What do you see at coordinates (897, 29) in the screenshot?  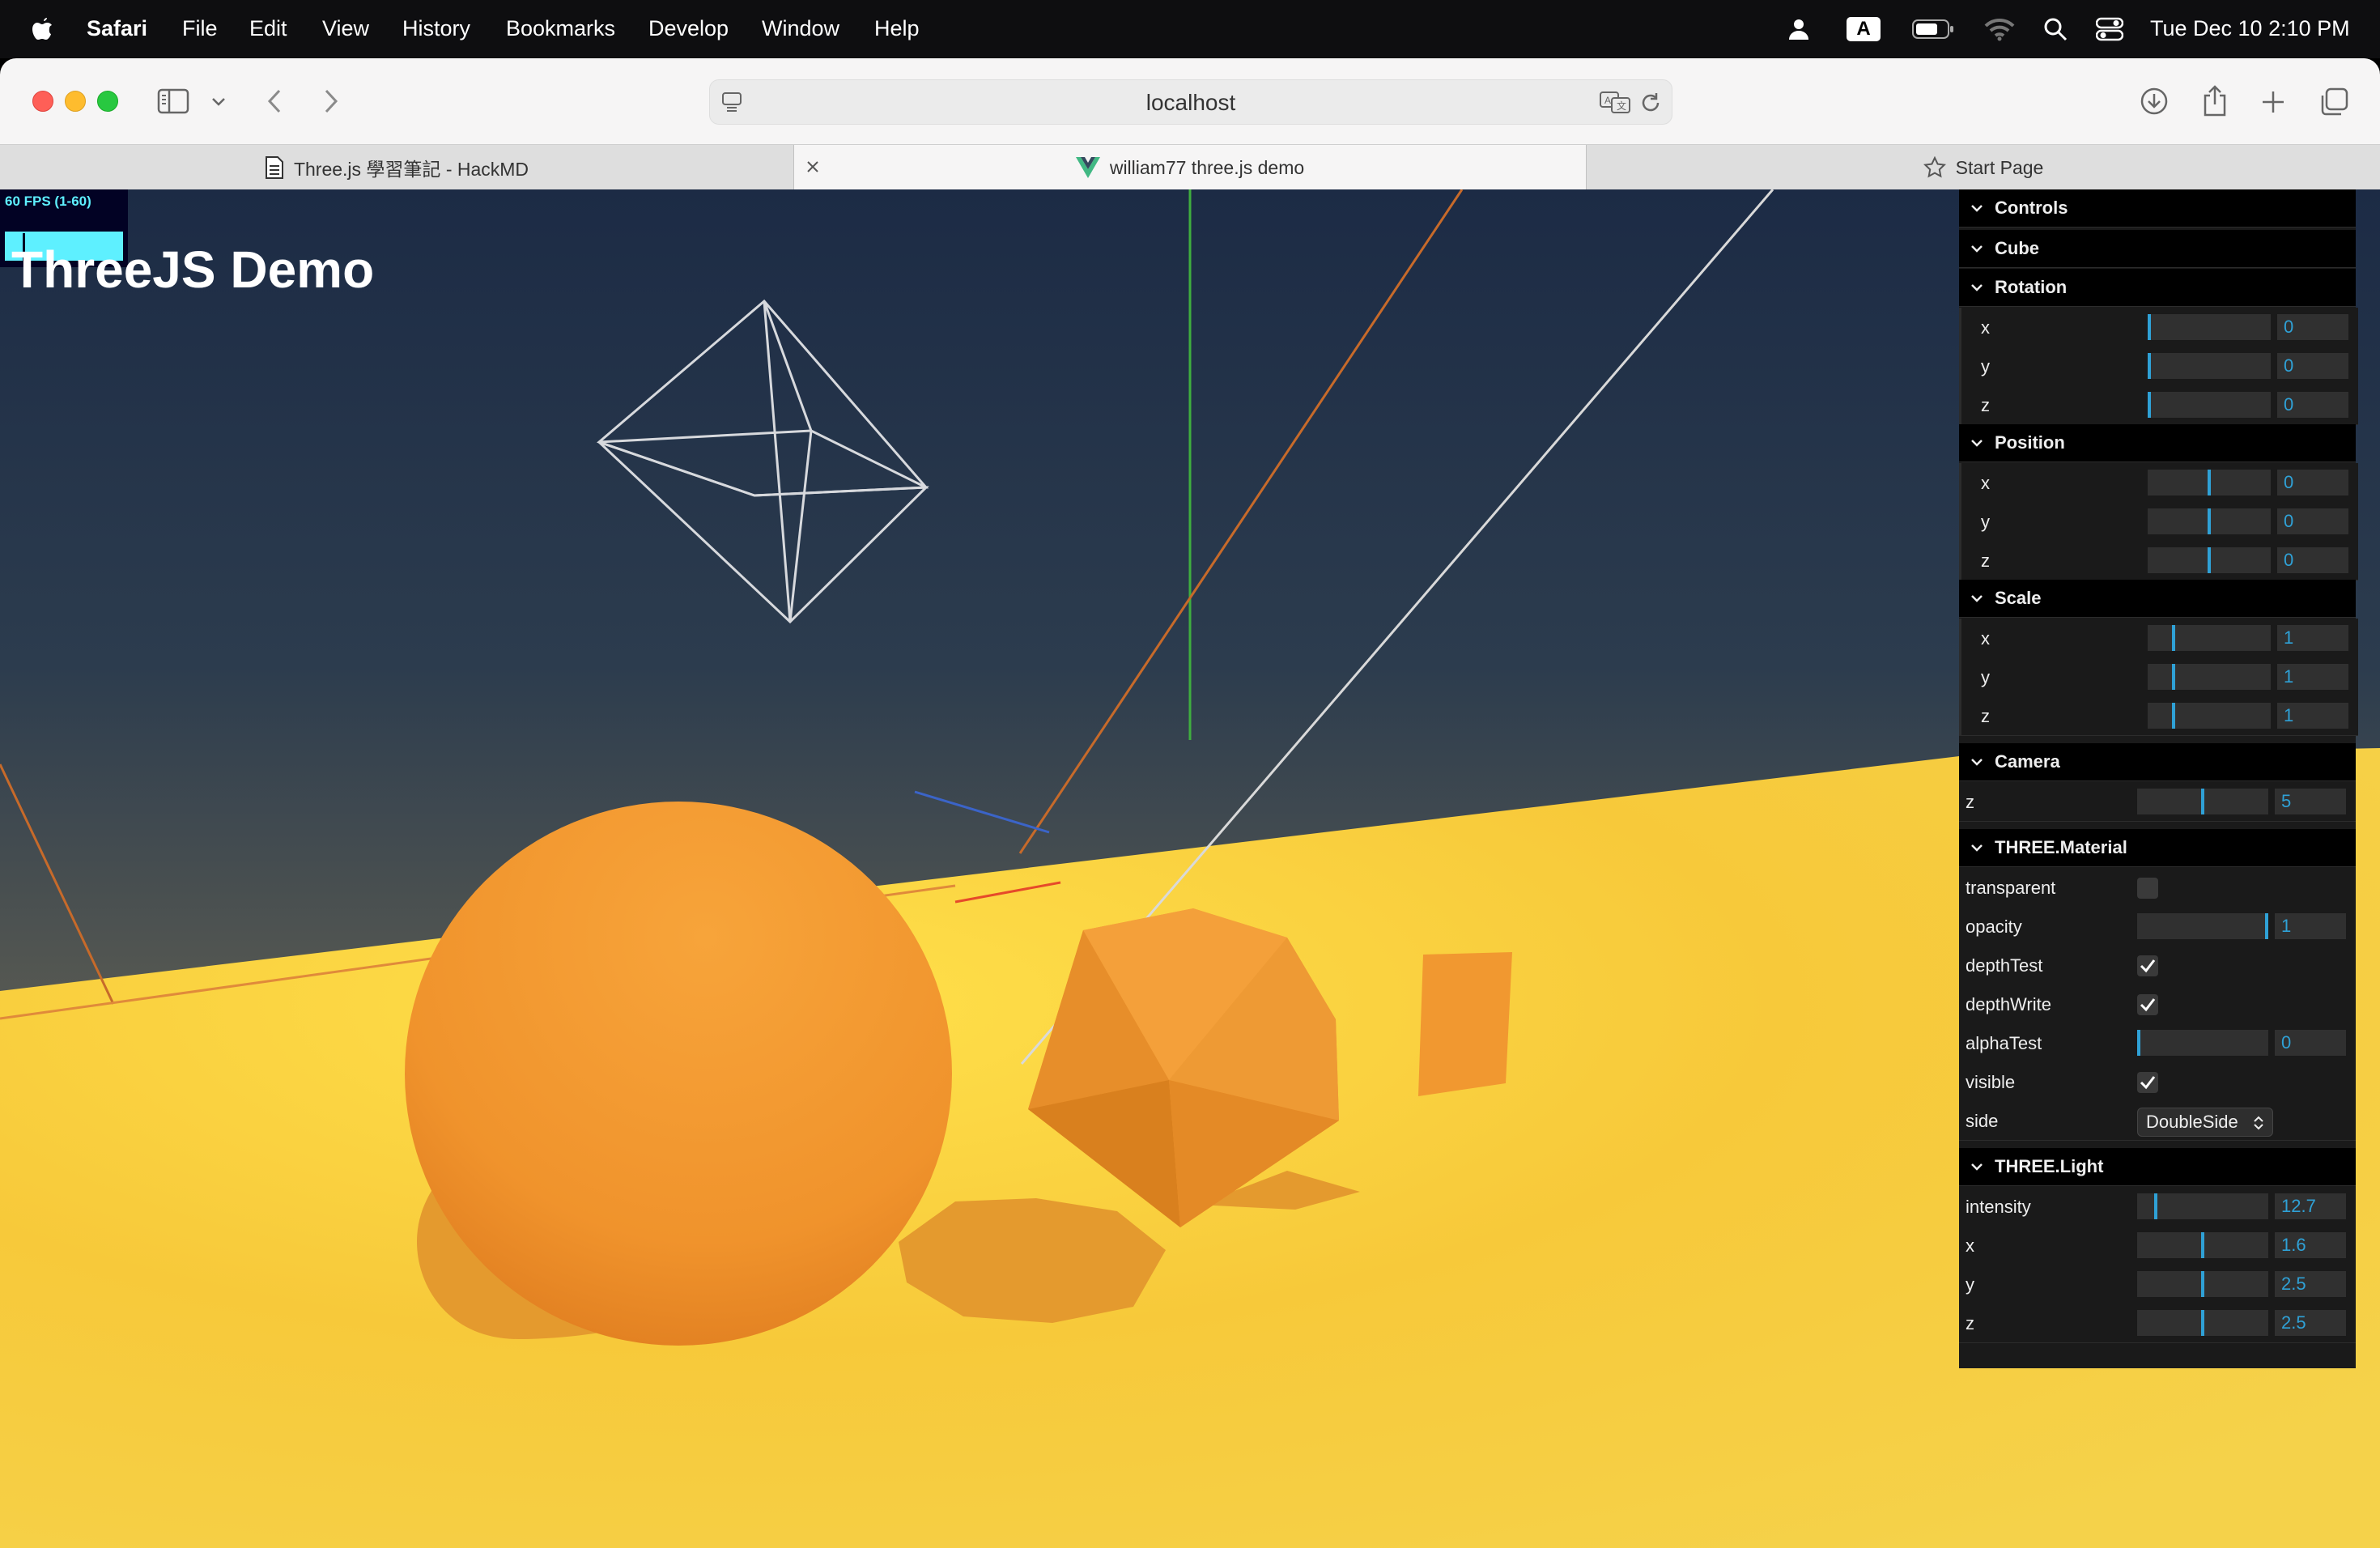 I see `menu-help: Help` at bounding box center [897, 29].